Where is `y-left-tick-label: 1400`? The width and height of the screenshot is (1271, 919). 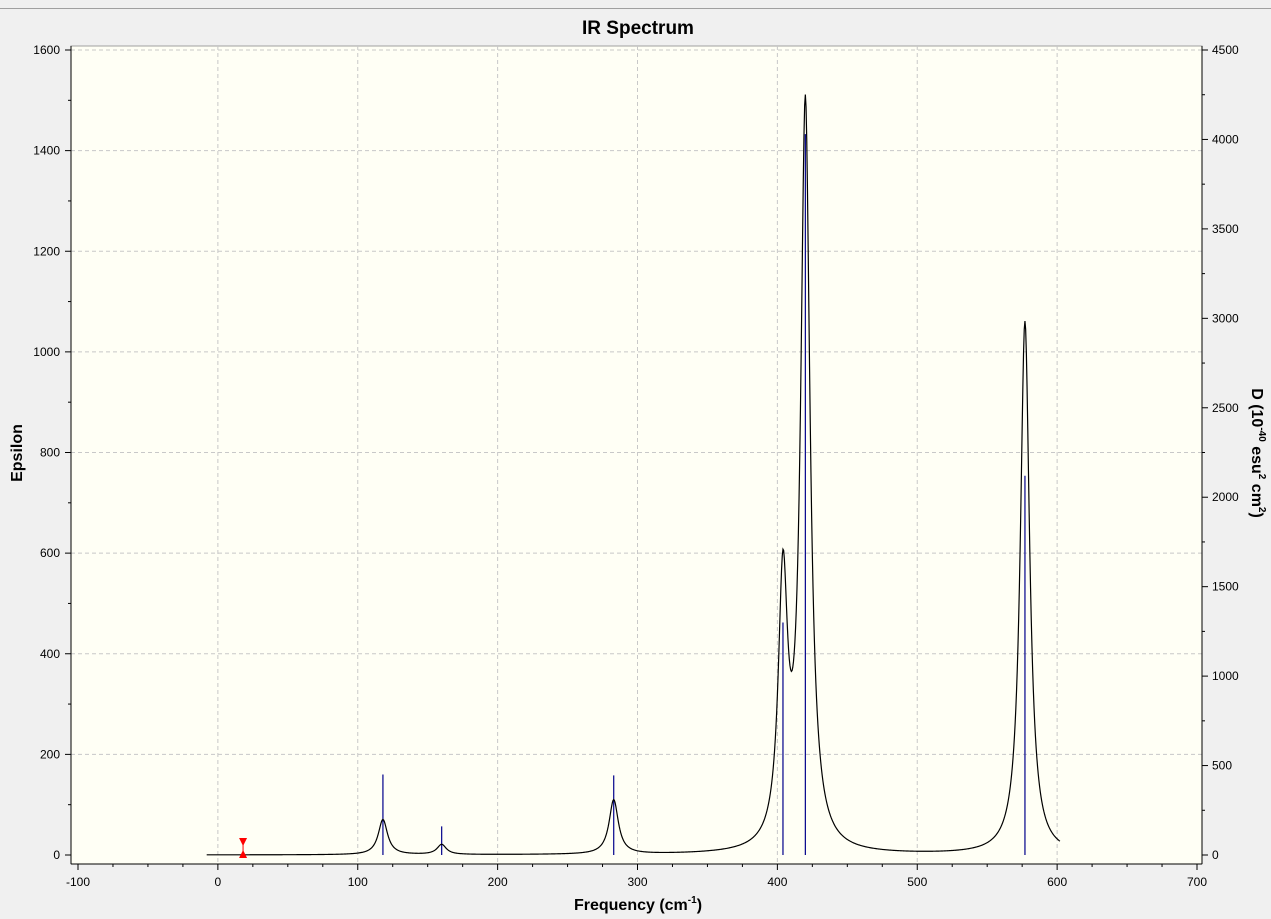
y-left-tick-label: 1400 is located at coordinates (46, 151).